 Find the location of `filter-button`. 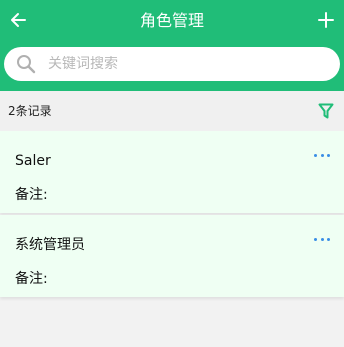

filter-button is located at coordinates (326, 111).